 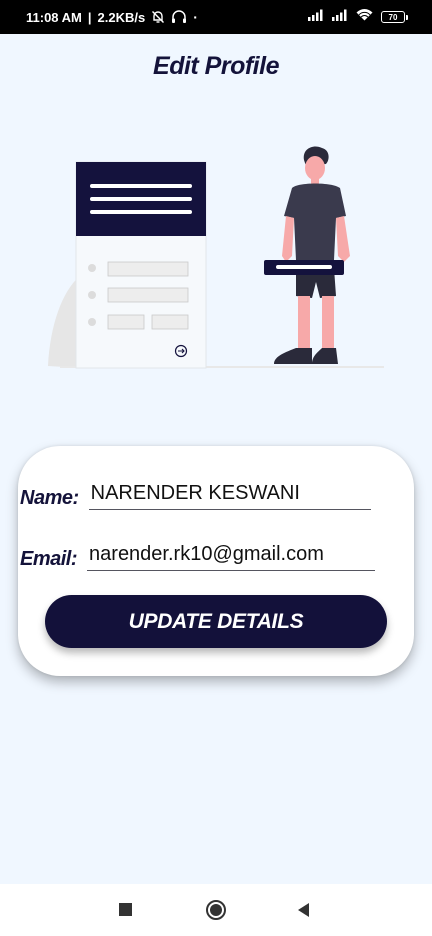 I want to click on head, so click(x=315, y=168).